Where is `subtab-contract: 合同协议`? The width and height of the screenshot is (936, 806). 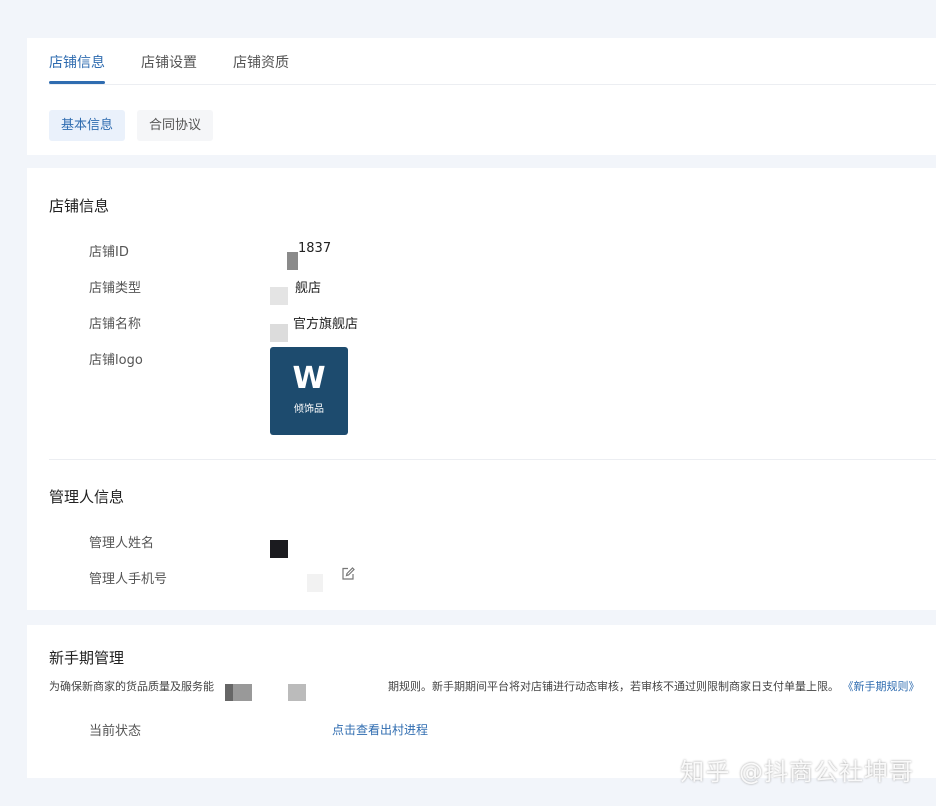
subtab-contract: 合同协议 is located at coordinates (175, 125).